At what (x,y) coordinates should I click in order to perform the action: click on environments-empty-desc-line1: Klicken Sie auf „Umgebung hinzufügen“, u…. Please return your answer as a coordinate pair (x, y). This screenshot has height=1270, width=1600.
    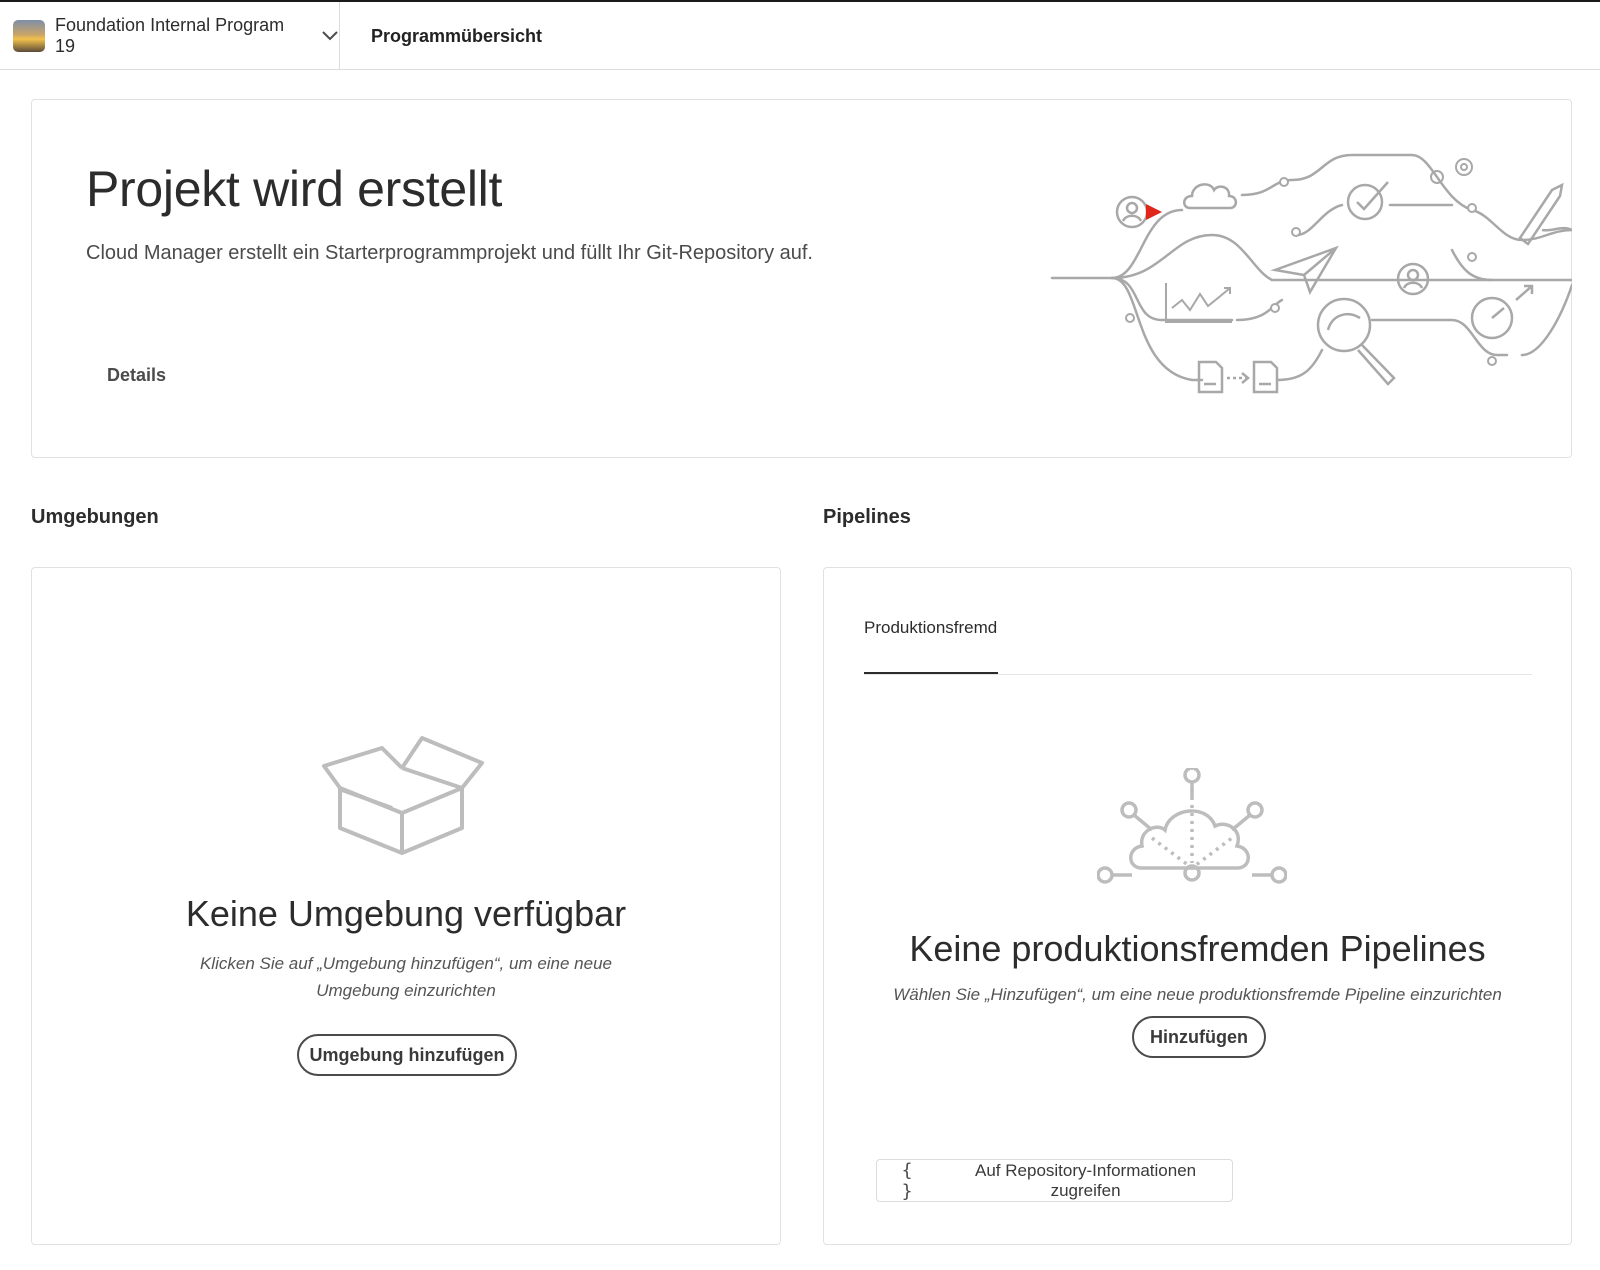
    Looking at the image, I should click on (406, 963).